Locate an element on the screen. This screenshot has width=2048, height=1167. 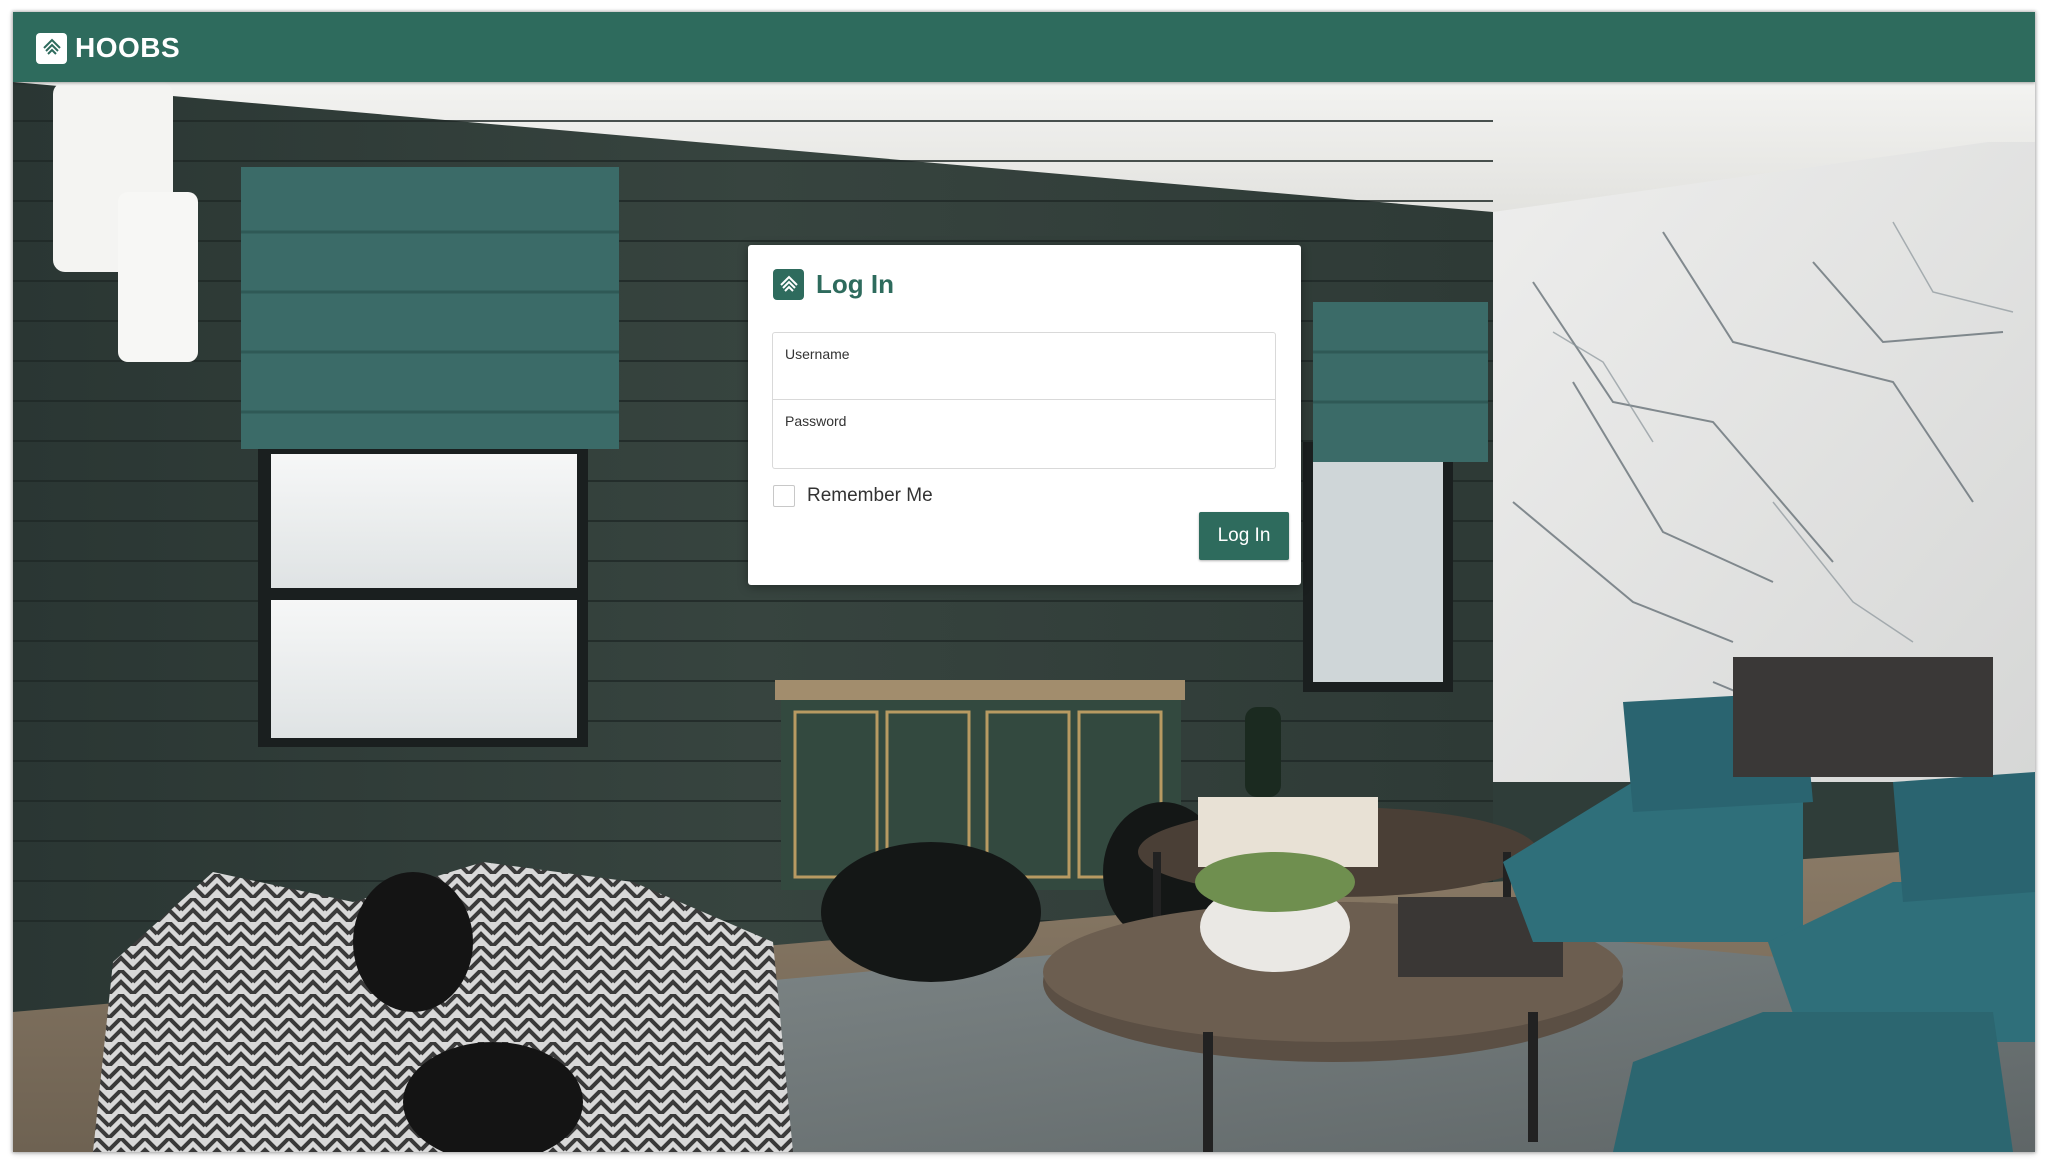
username-input is located at coordinates (1027, 379).